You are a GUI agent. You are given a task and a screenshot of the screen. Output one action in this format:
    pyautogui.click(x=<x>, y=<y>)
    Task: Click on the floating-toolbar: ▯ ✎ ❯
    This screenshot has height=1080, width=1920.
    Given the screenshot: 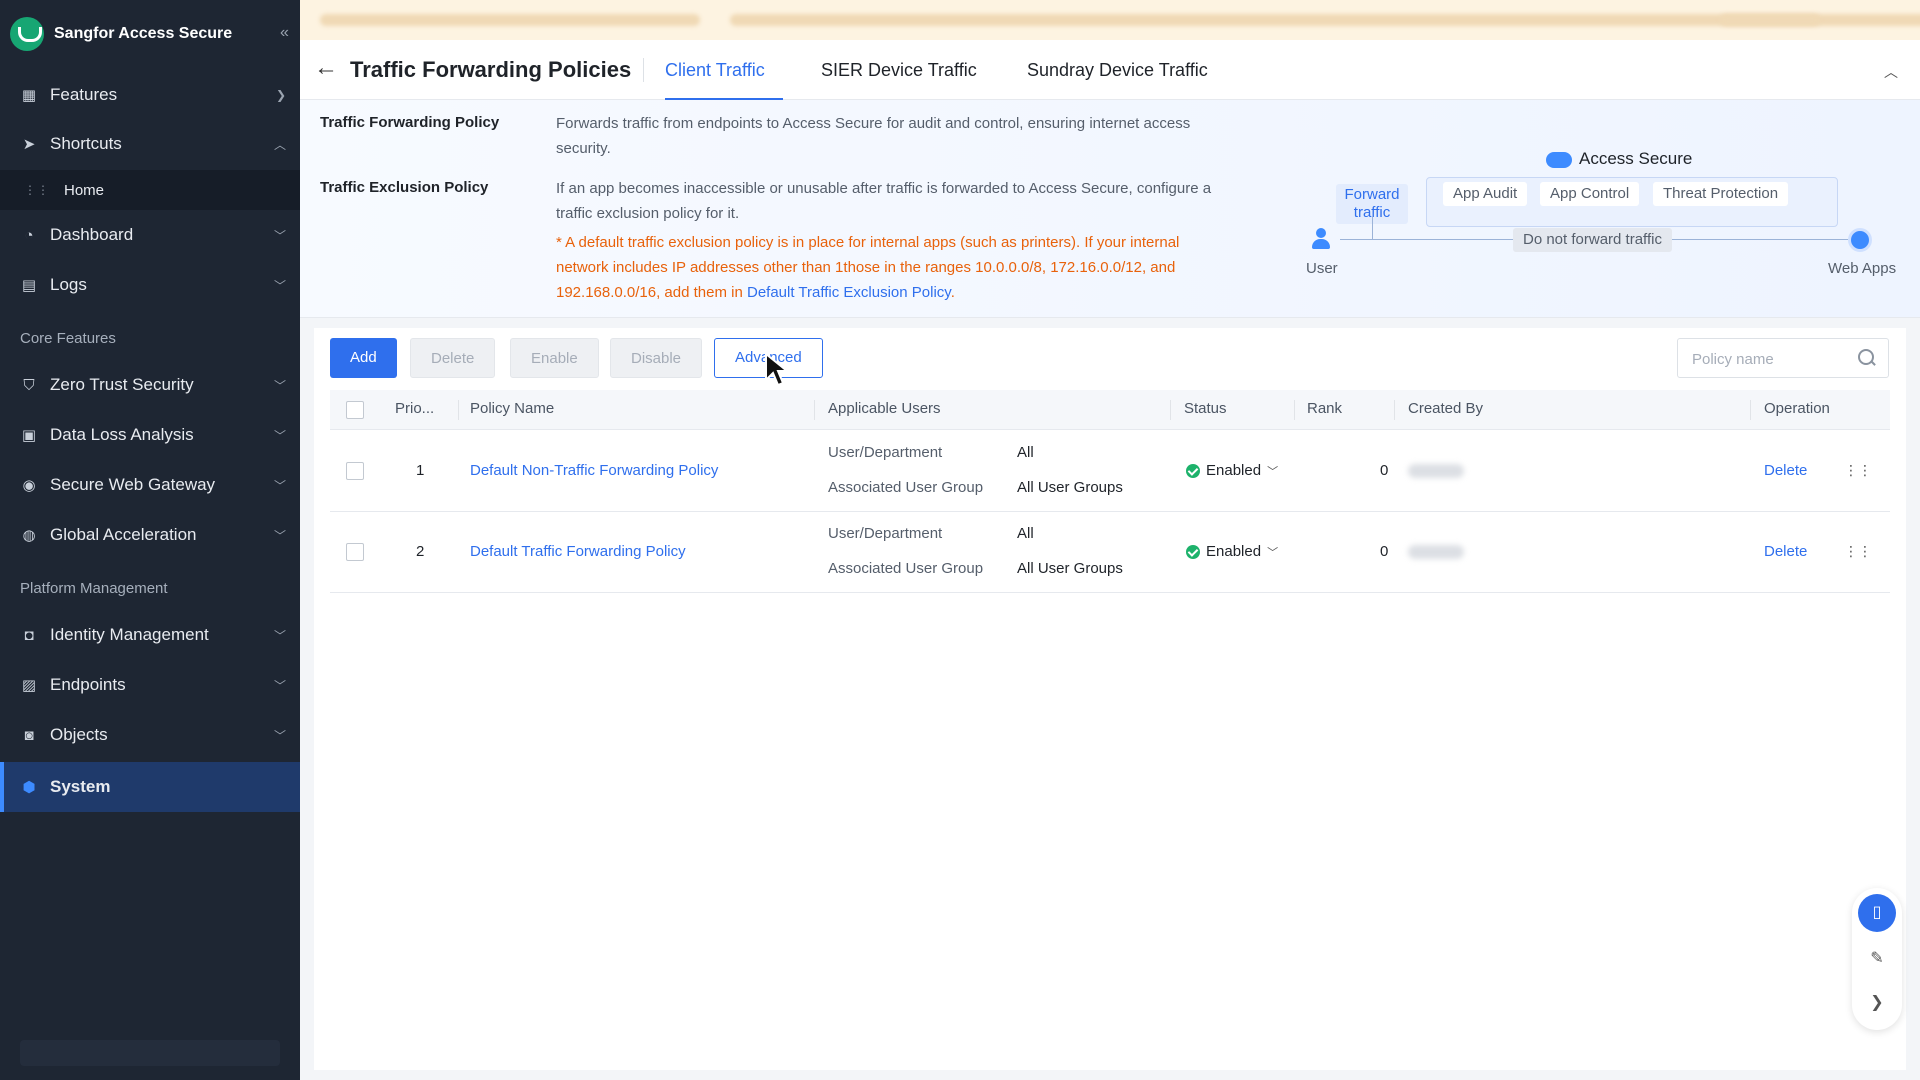 What is the action you would take?
    pyautogui.click(x=1877, y=959)
    